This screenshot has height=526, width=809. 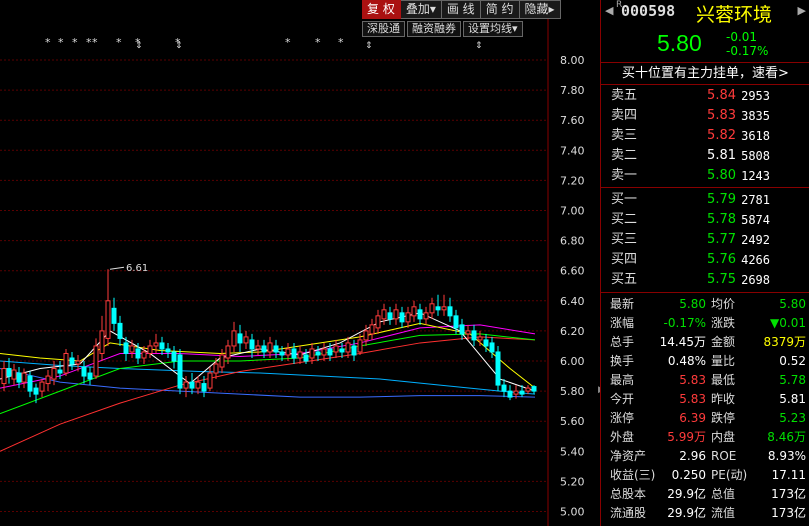 I want to click on draw-line-button: 画 线, so click(x=461, y=9).